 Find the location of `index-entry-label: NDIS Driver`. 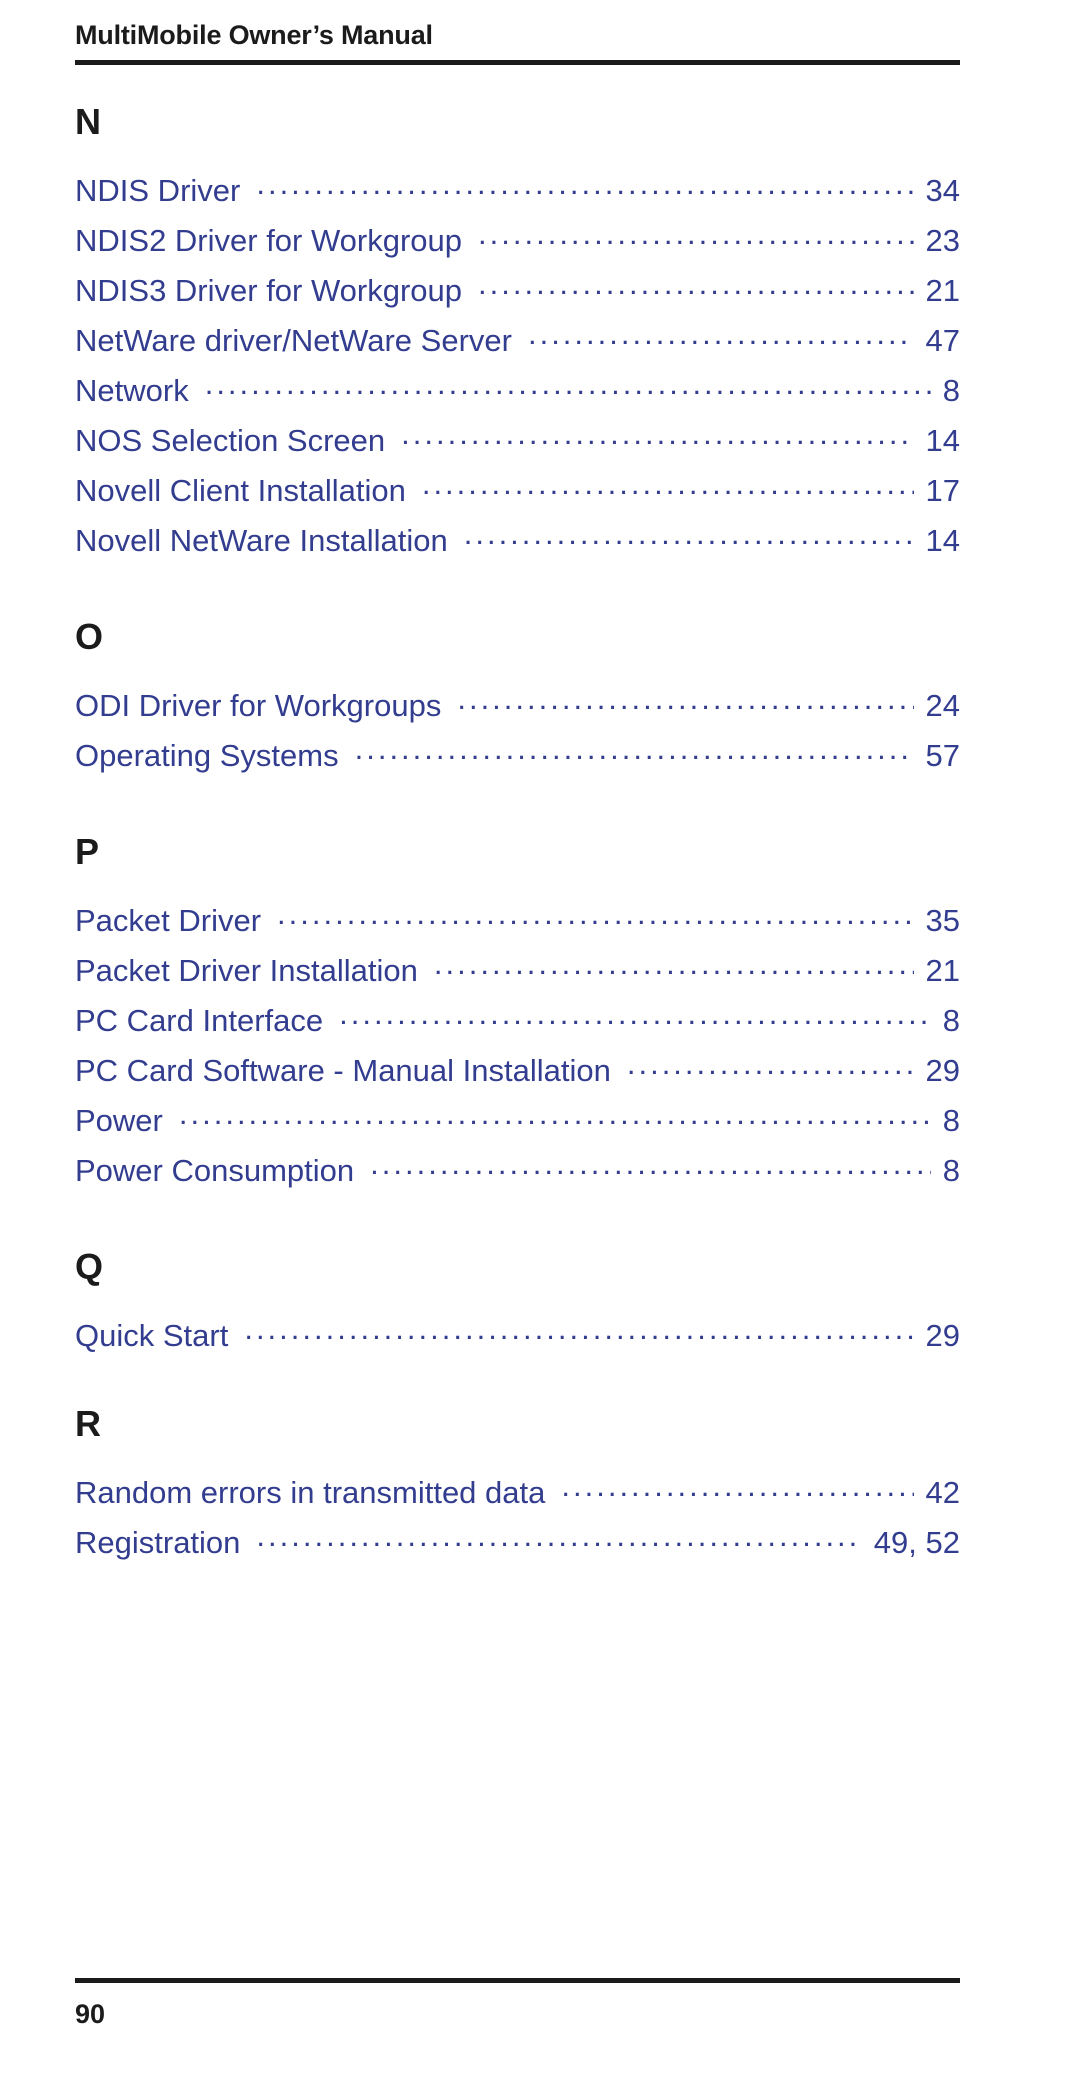

index-entry-label: NDIS Driver is located at coordinates (158, 190).